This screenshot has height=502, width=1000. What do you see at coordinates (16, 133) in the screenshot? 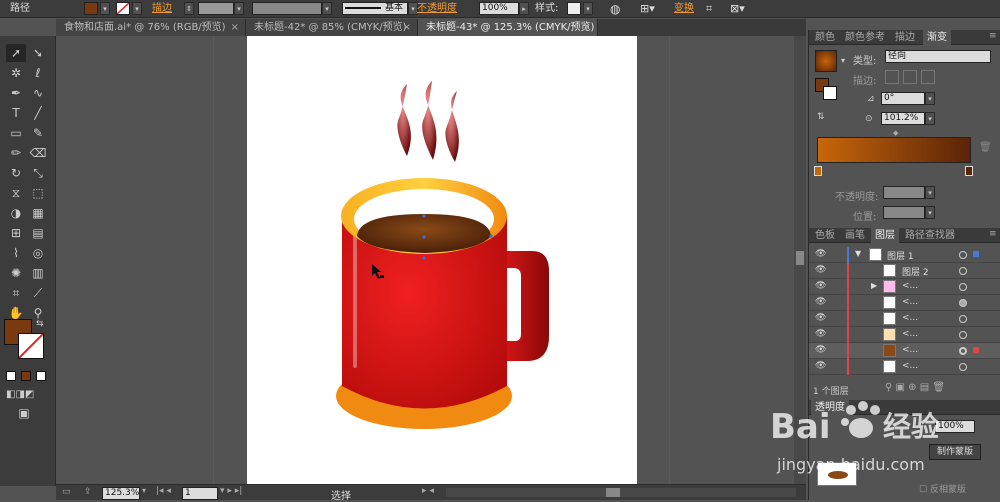
I see `rectangle-tool-icon: ▭` at bounding box center [16, 133].